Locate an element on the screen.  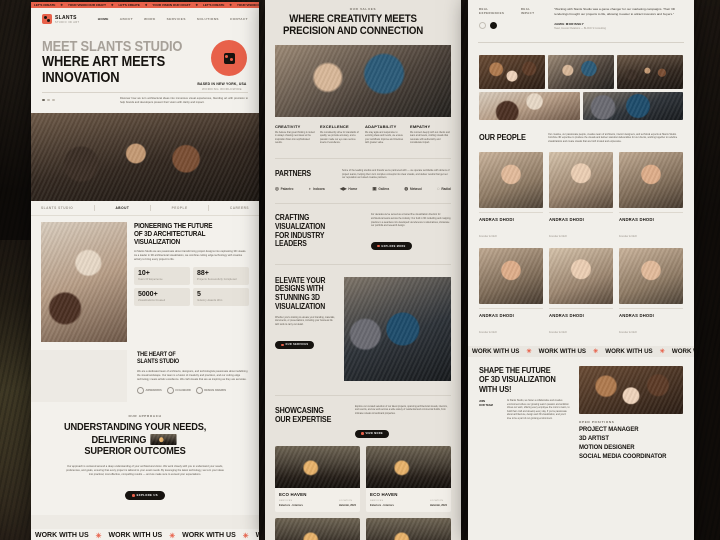
careers-line-3: WITH US! is located at coordinates (495, 388).